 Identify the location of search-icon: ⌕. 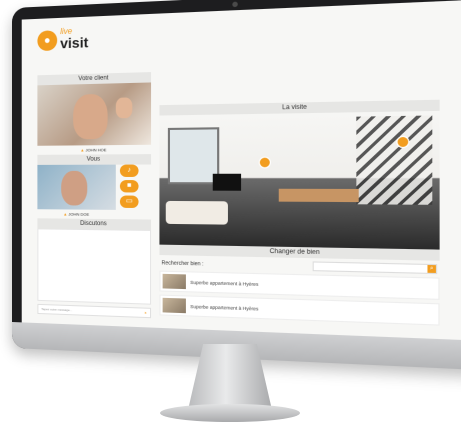
(431, 268).